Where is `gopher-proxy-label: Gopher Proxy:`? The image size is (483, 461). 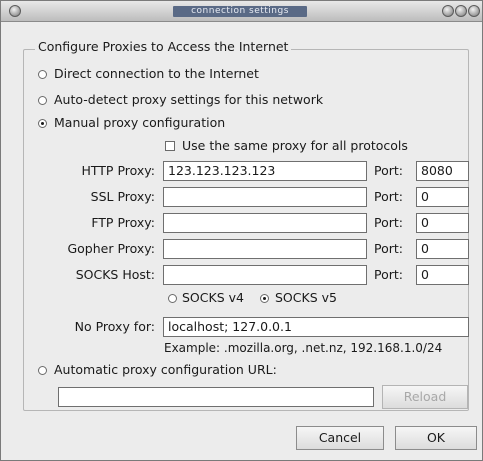
gopher-proxy-label: Gopher Proxy: is located at coordinates (111, 248).